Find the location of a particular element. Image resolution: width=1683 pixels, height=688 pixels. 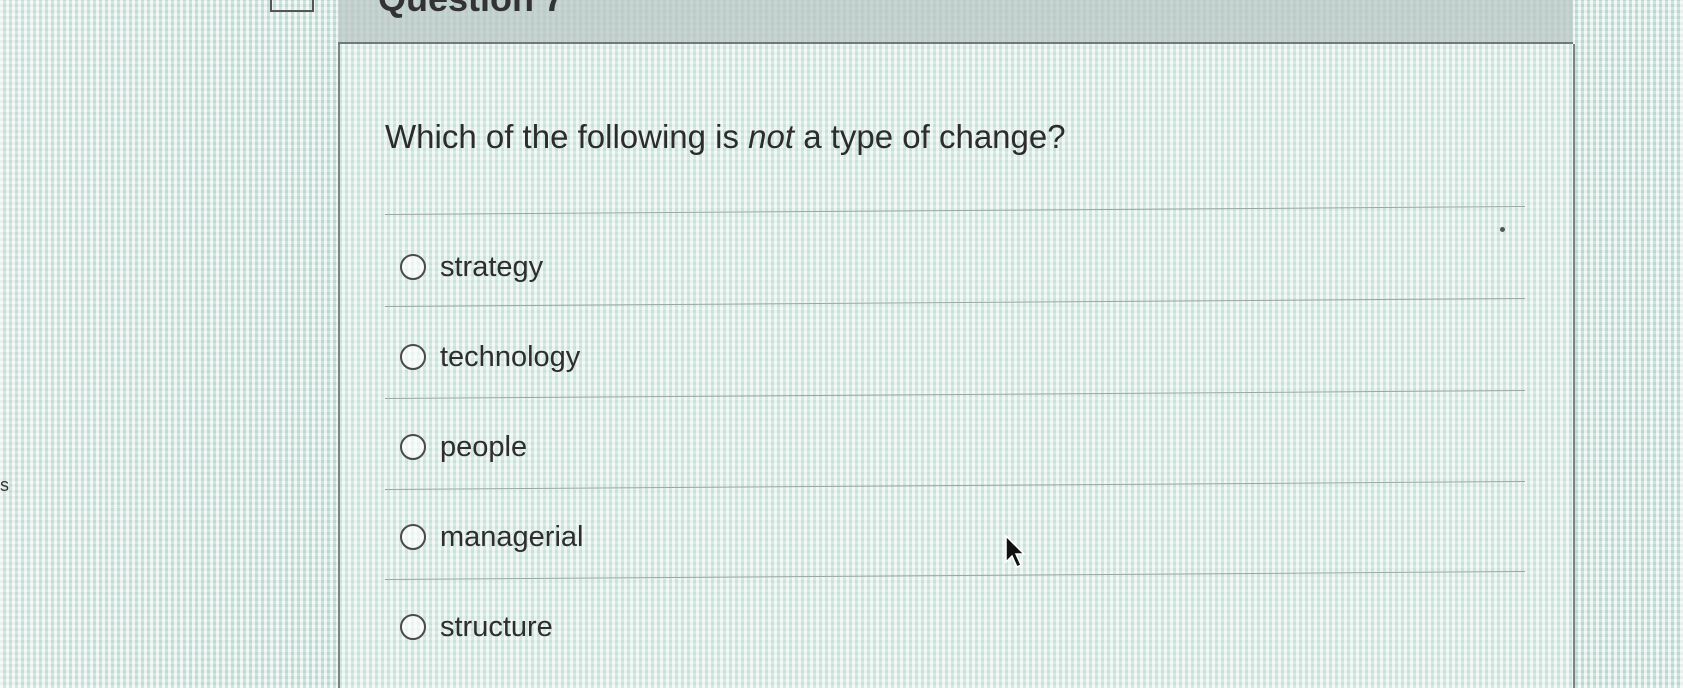

question-number-title: Question 7 is located at coordinates (471, 10).